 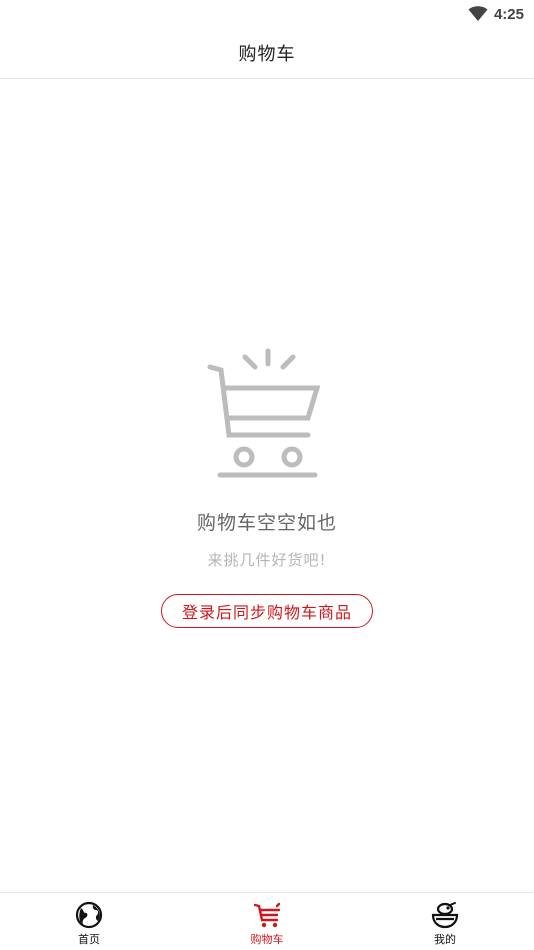 What do you see at coordinates (266, 523) in the screenshot?
I see `empty-cart-title: 购物车空空如也` at bounding box center [266, 523].